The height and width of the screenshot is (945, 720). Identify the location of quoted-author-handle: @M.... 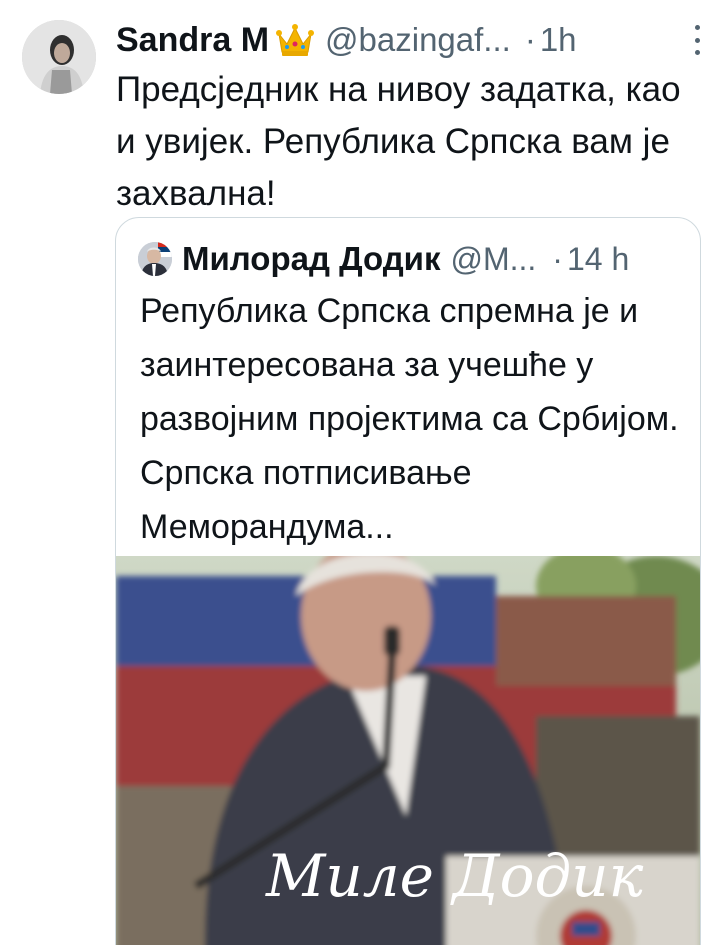
(493, 258).